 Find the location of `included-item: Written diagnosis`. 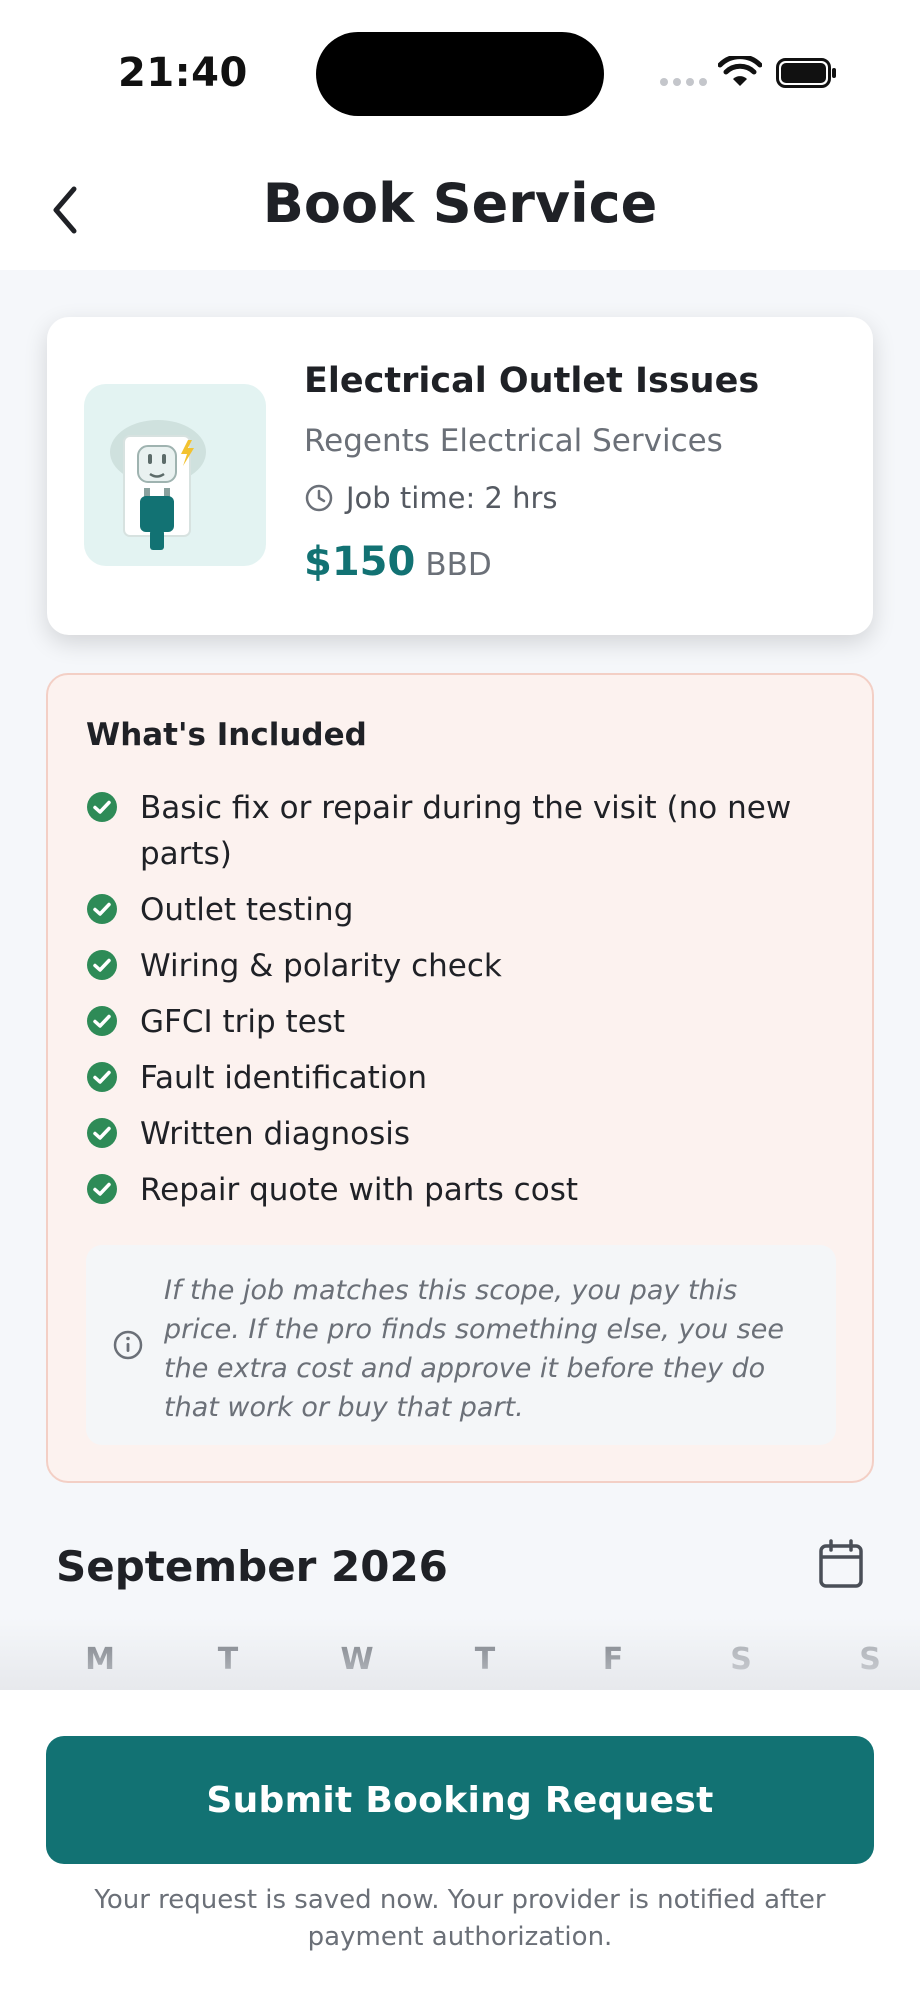

included-item: Written diagnosis is located at coordinates (456, 1134).